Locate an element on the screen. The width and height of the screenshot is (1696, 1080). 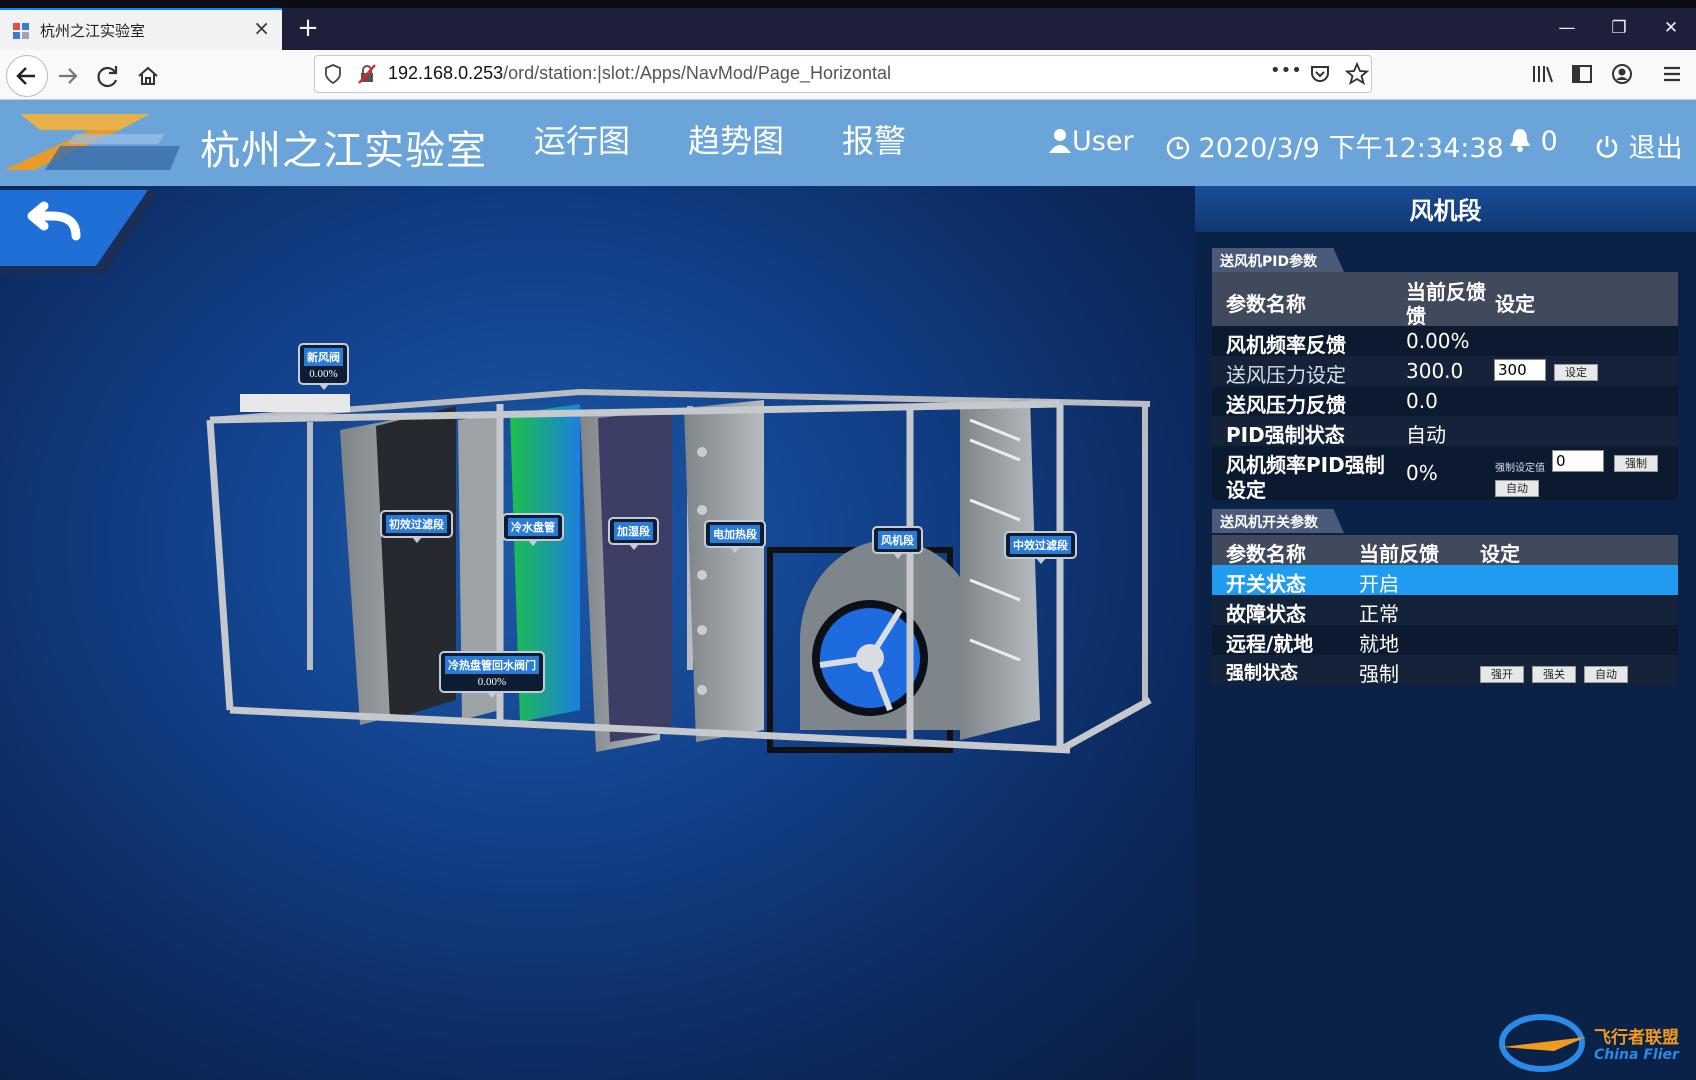
library-icon is located at coordinates (1543, 76).